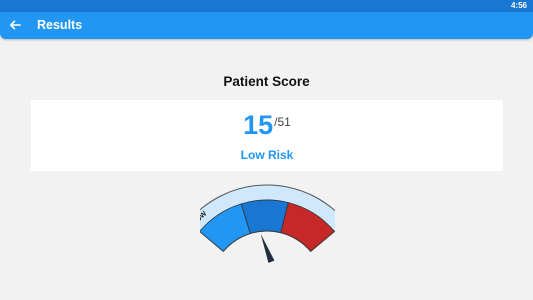 The image size is (533, 300). I want to click on score-number: 15, so click(258, 125).